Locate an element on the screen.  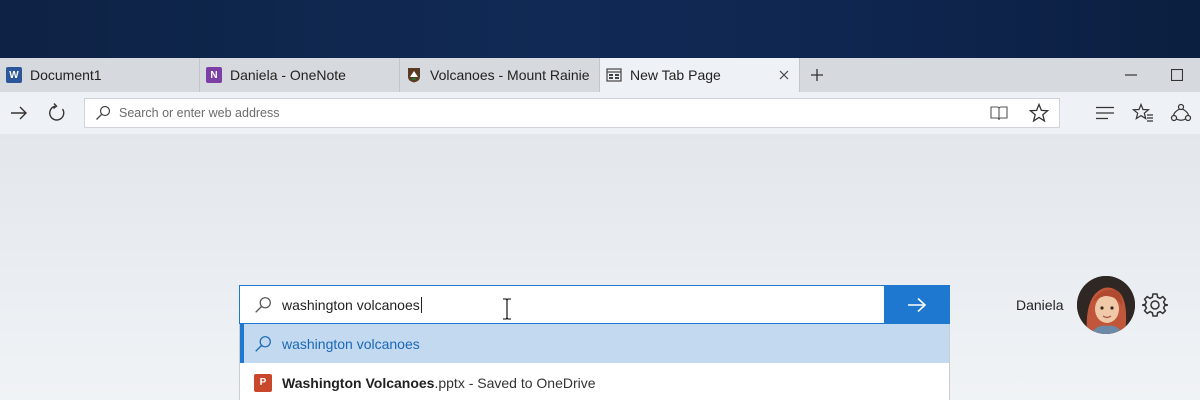
search-query: washington volcanoes is located at coordinates (352, 304).